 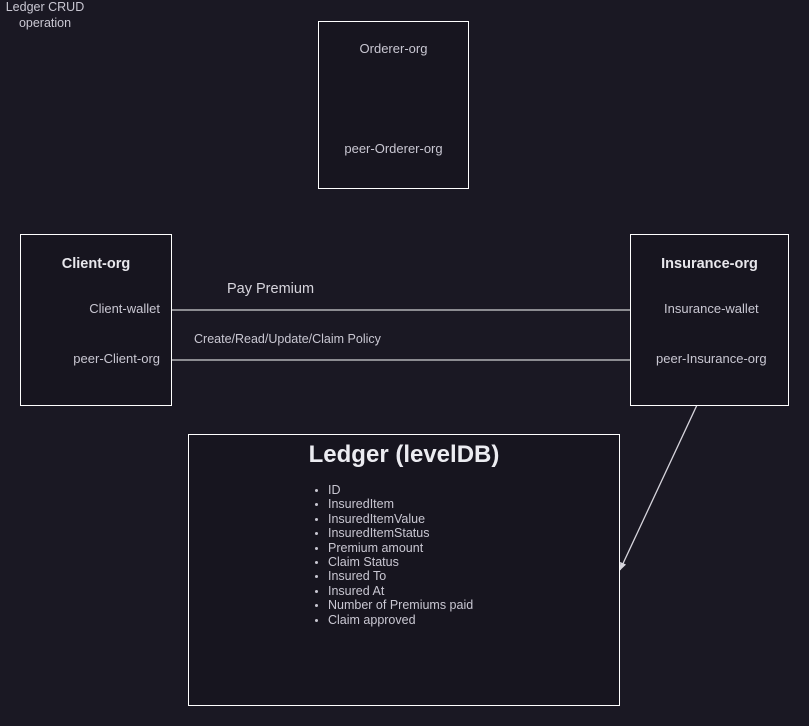 What do you see at coordinates (400, 519) in the screenshot?
I see `ledger-field-item: InsuredItemValue` at bounding box center [400, 519].